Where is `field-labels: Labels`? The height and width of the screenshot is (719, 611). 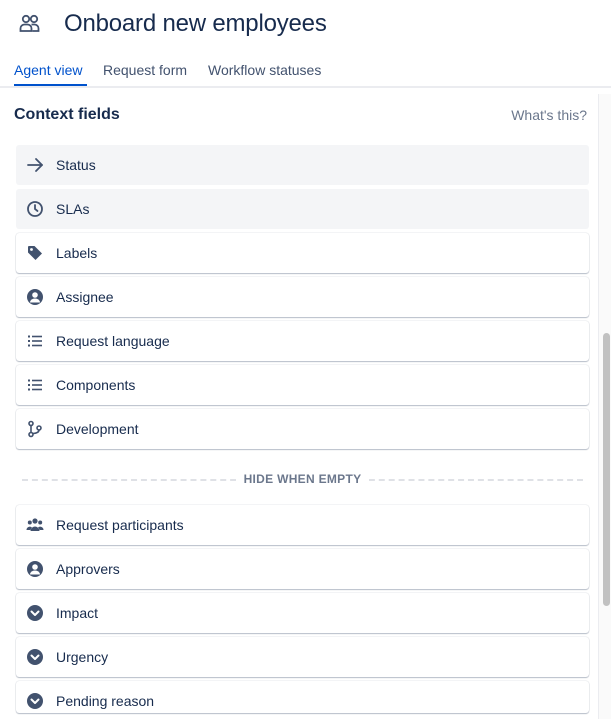
field-labels: Labels is located at coordinates (302, 253).